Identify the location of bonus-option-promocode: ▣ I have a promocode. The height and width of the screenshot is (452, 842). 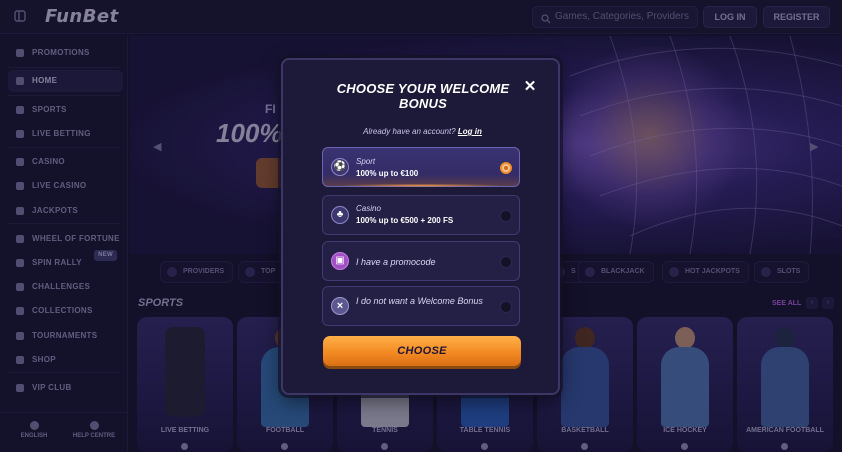
(421, 261).